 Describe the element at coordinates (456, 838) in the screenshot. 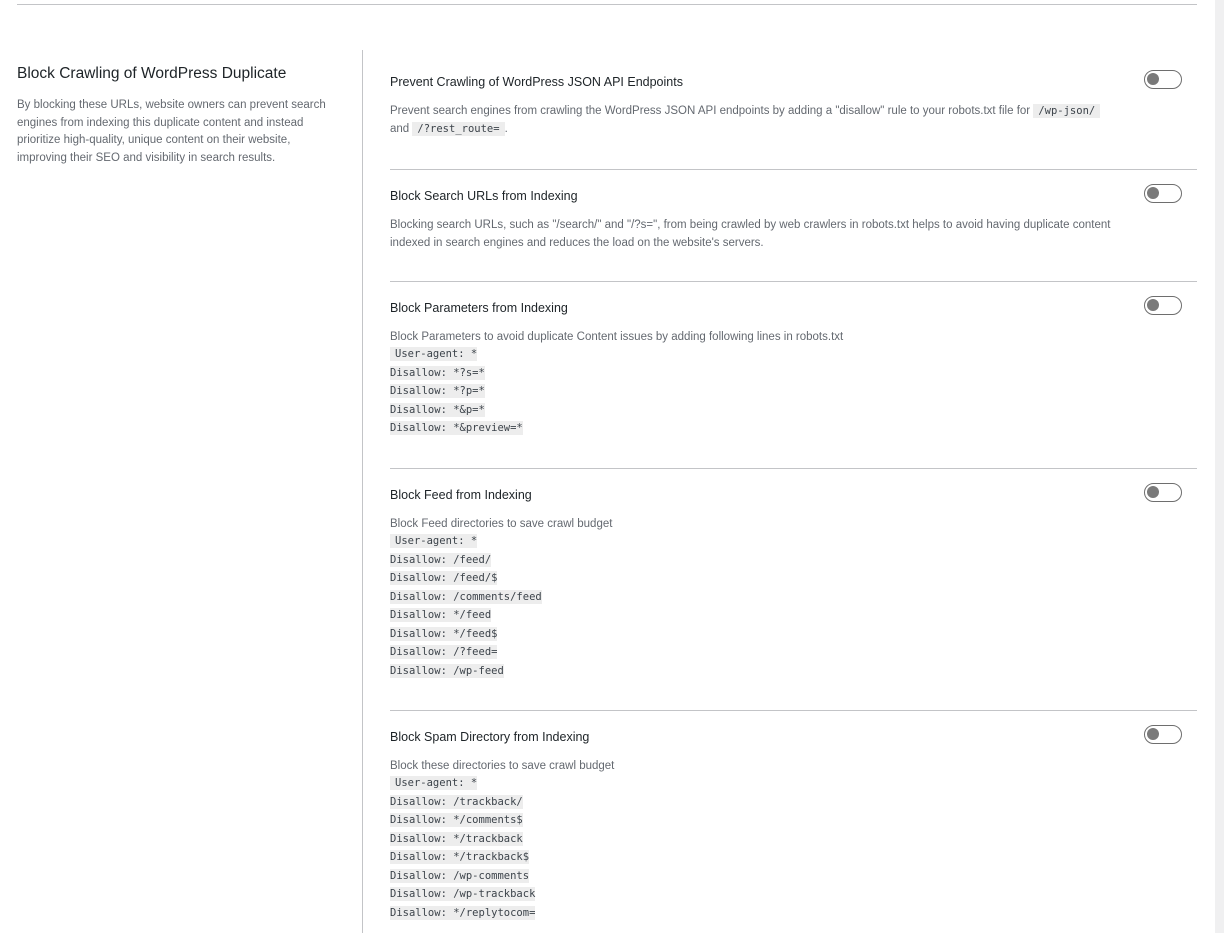

I see `code-line: Disallow: */trackback` at that location.